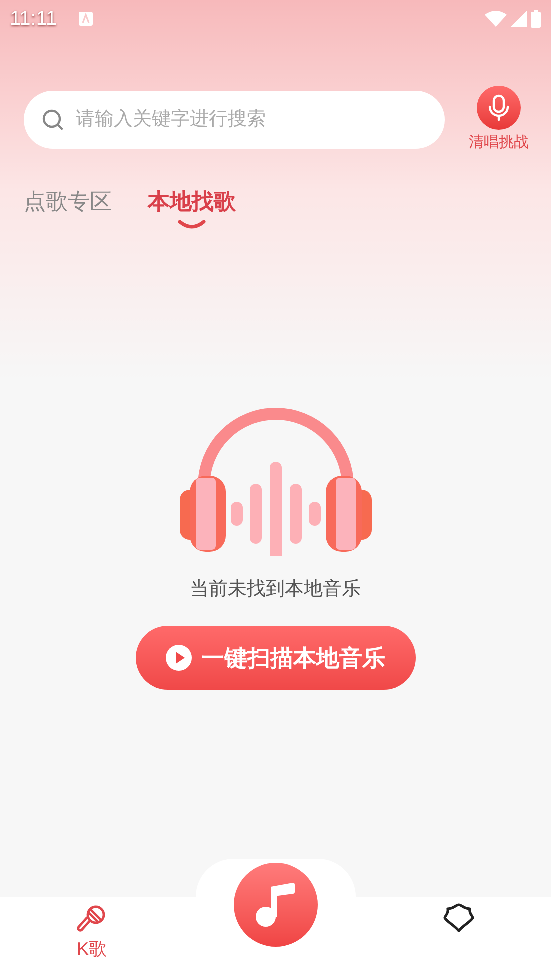  What do you see at coordinates (276, 658) in the screenshot?
I see `scan-button: 一键扫描本地音乐` at bounding box center [276, 658].